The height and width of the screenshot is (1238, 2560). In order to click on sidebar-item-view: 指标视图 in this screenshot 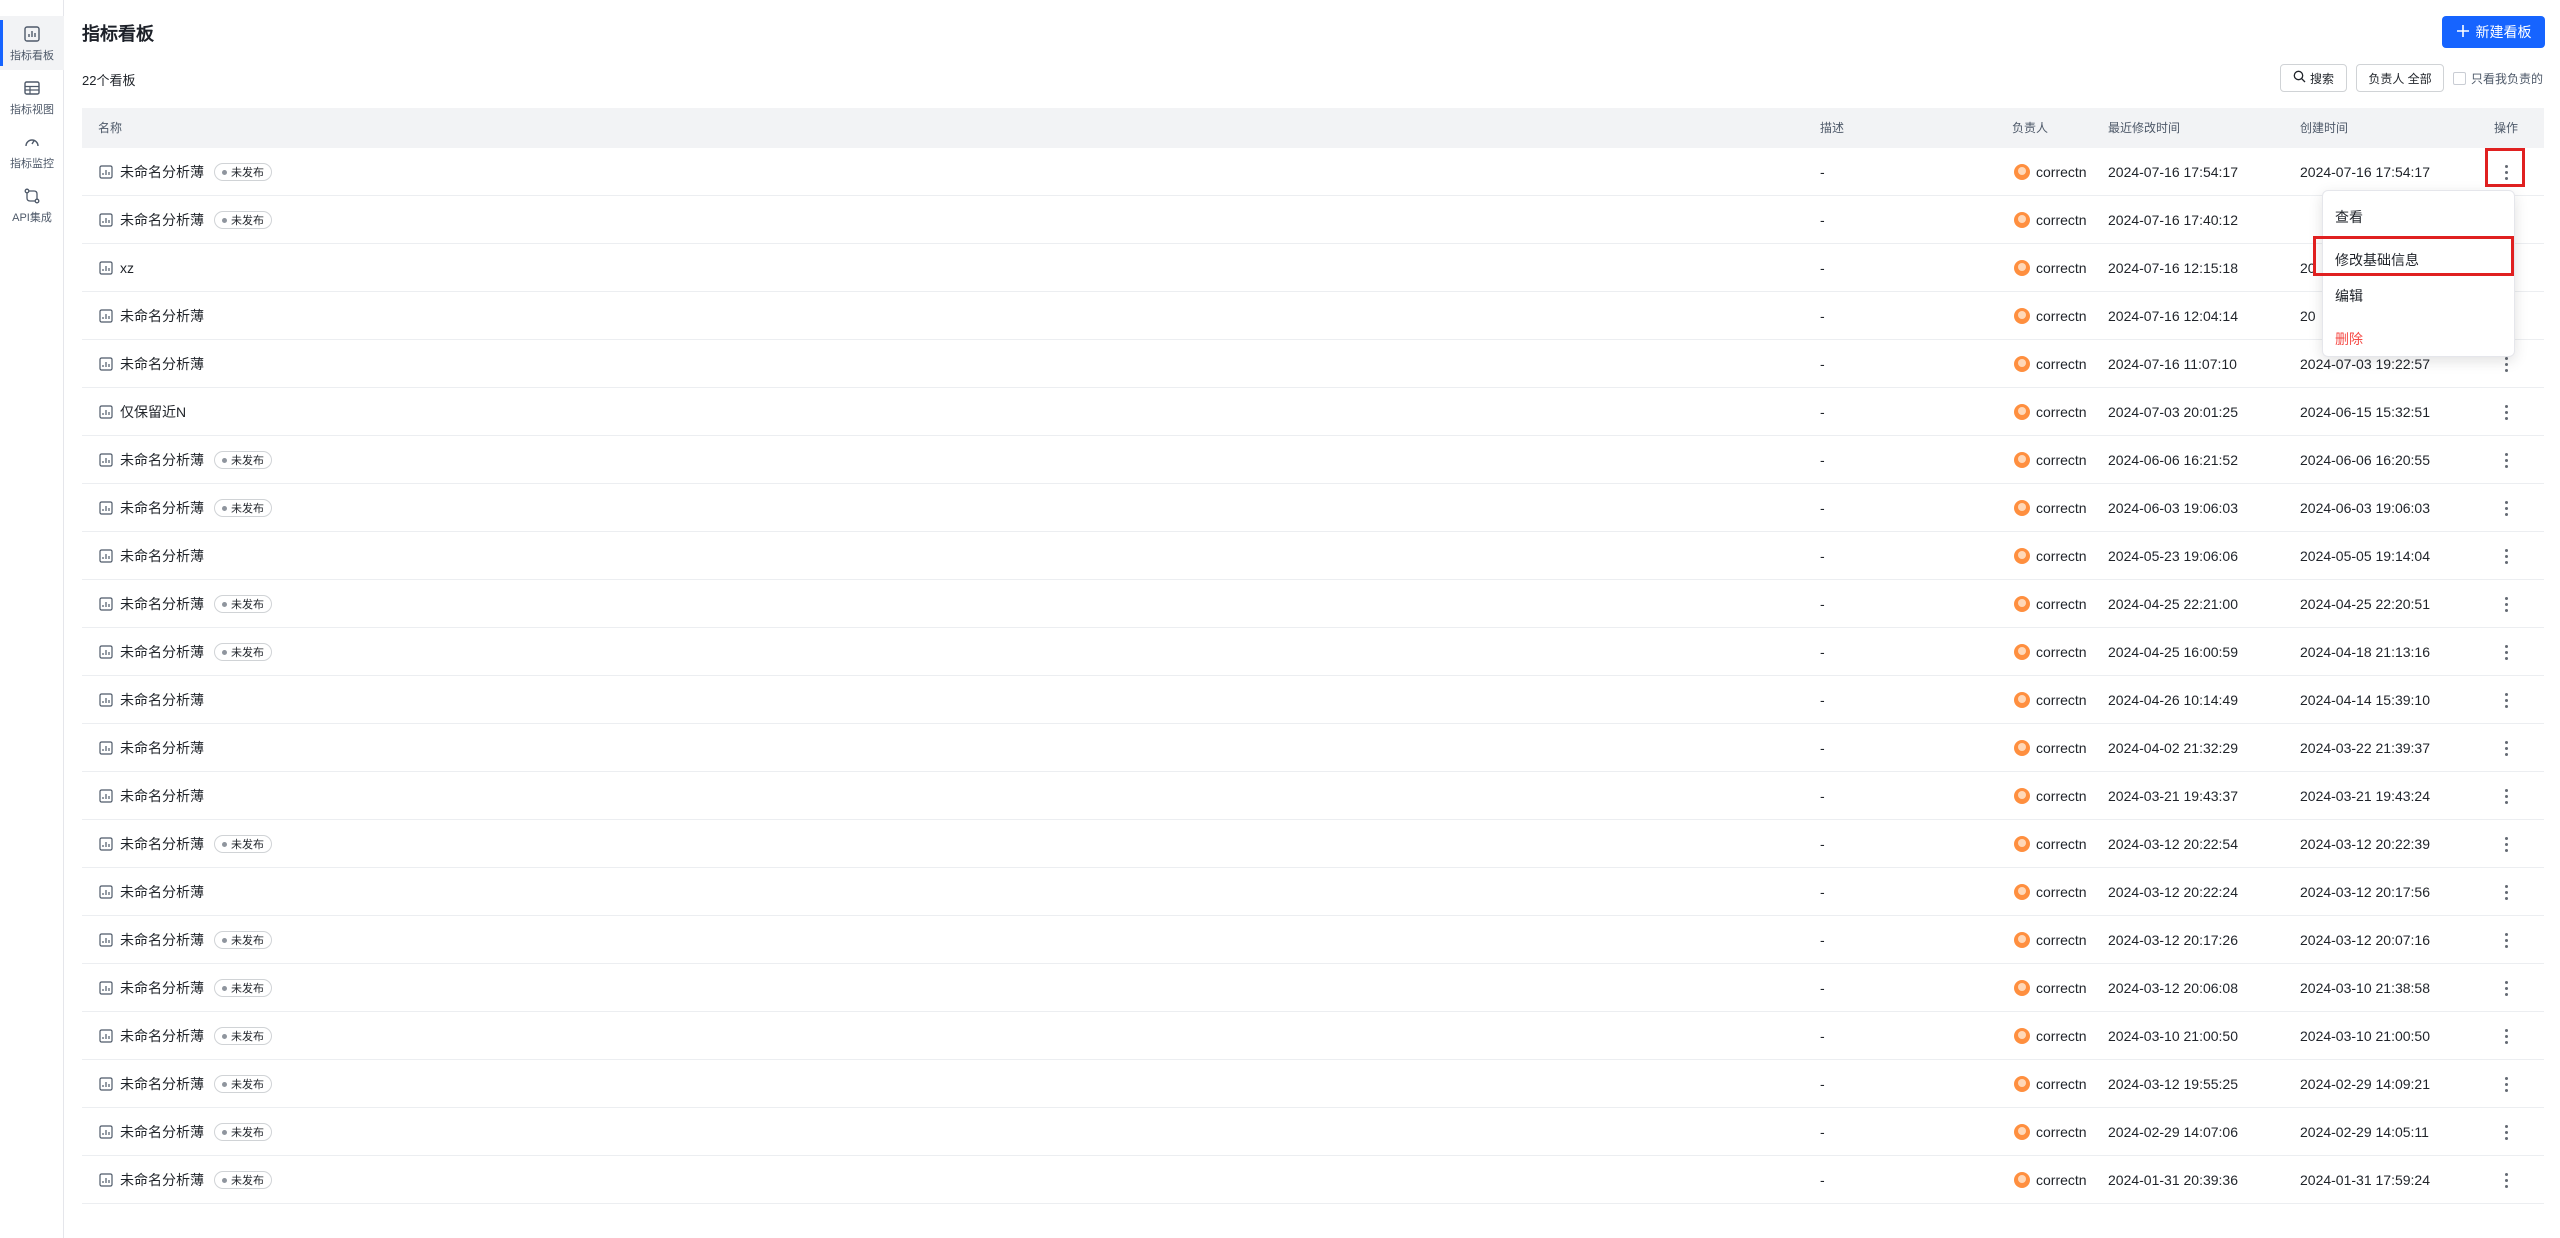, I will do `click(32, 97)`.